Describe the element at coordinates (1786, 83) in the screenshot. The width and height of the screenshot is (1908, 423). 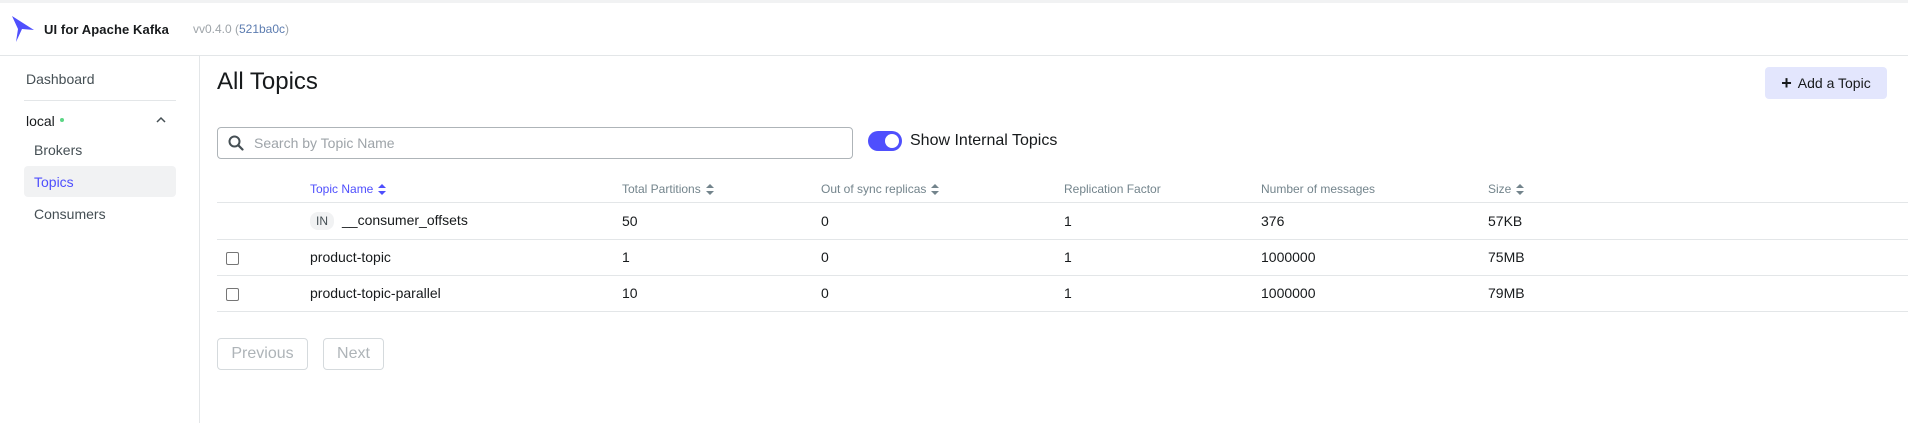
I see `plus-icon: +` at that location.